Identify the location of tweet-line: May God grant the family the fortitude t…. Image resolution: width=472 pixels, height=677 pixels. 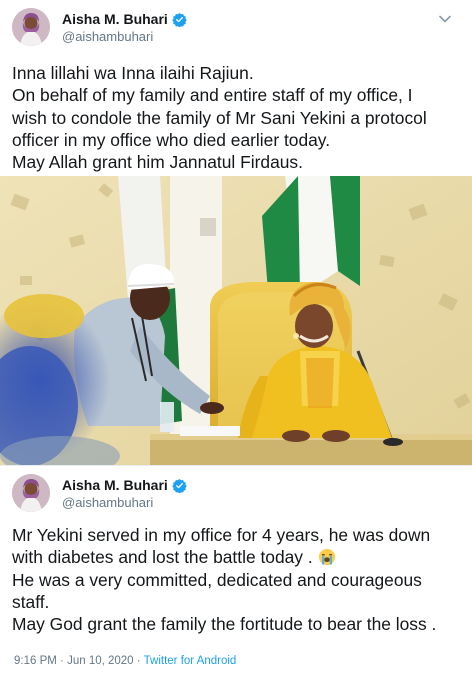
(224, 624).